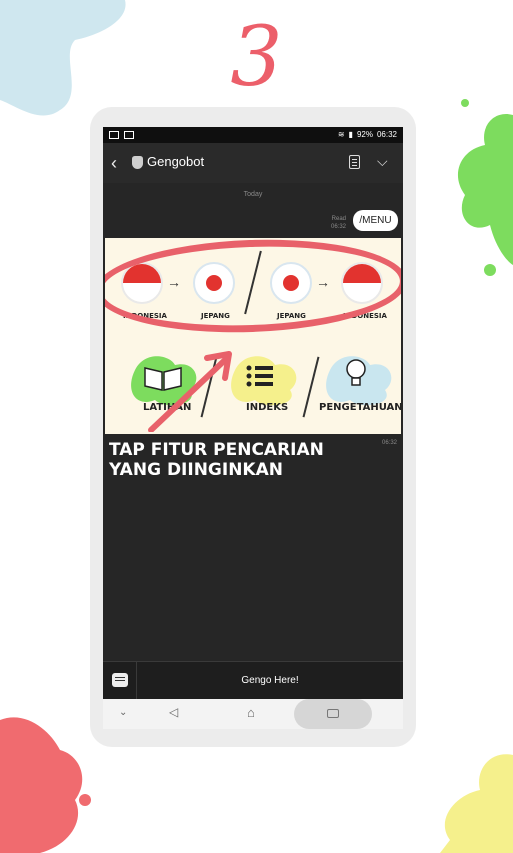 The image size is (513, 853). What do you see at coordinates (190, 391) in the screenshot?
I see `pointer-arrow-icon` at bounding box center [190, 391].